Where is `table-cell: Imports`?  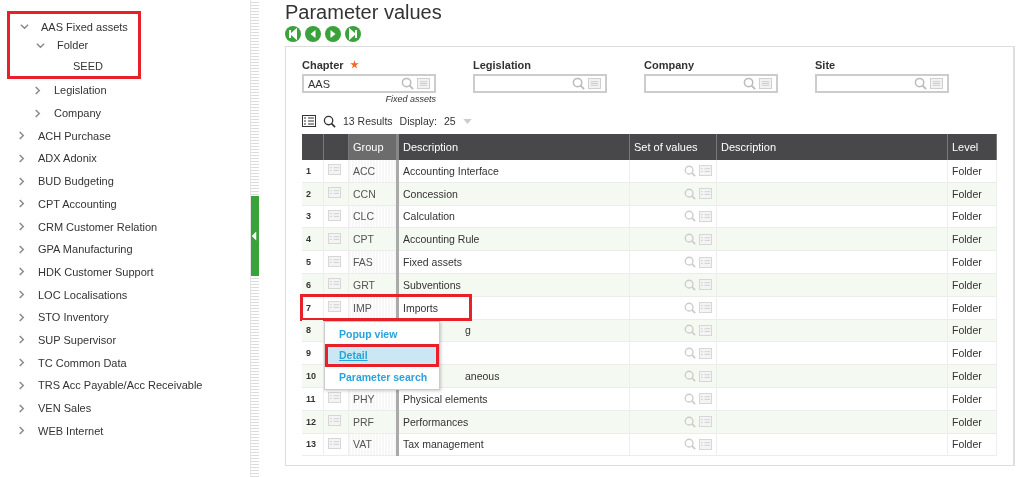
table-cell: Imports is located at coordinates (420, 307).